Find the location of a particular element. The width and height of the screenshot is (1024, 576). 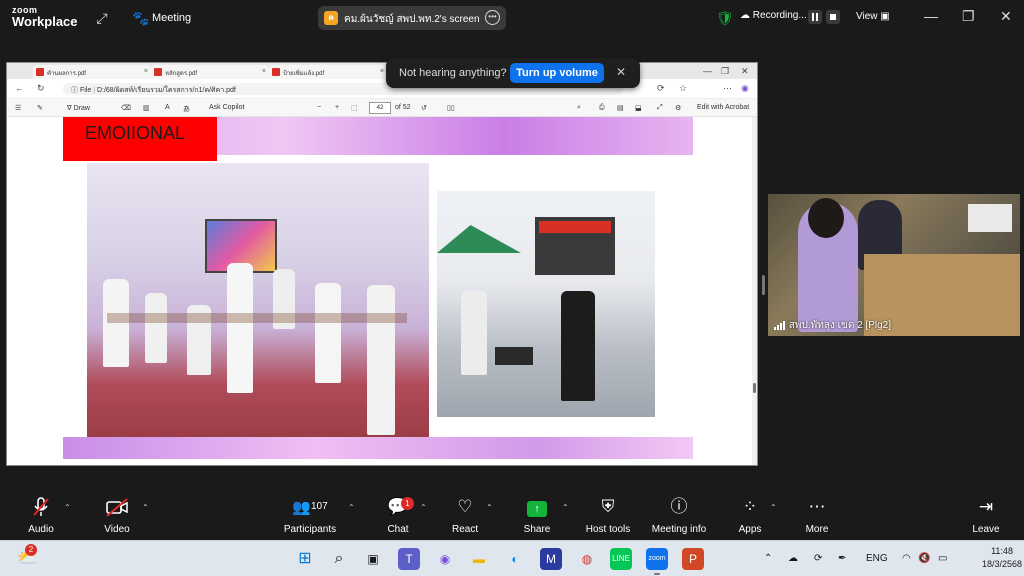

host-tools-button: ⛨ Host tools is located at coordinates (608, 515).